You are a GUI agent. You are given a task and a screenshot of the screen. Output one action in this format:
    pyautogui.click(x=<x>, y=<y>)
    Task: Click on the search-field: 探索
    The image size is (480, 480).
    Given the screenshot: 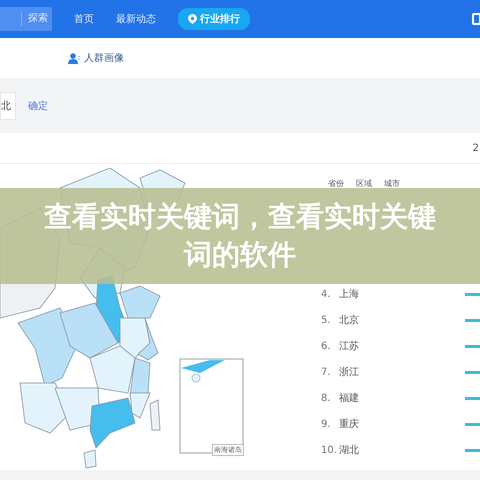 What is the action you would take?
    pyautogui.click(x=26, y=19)
    